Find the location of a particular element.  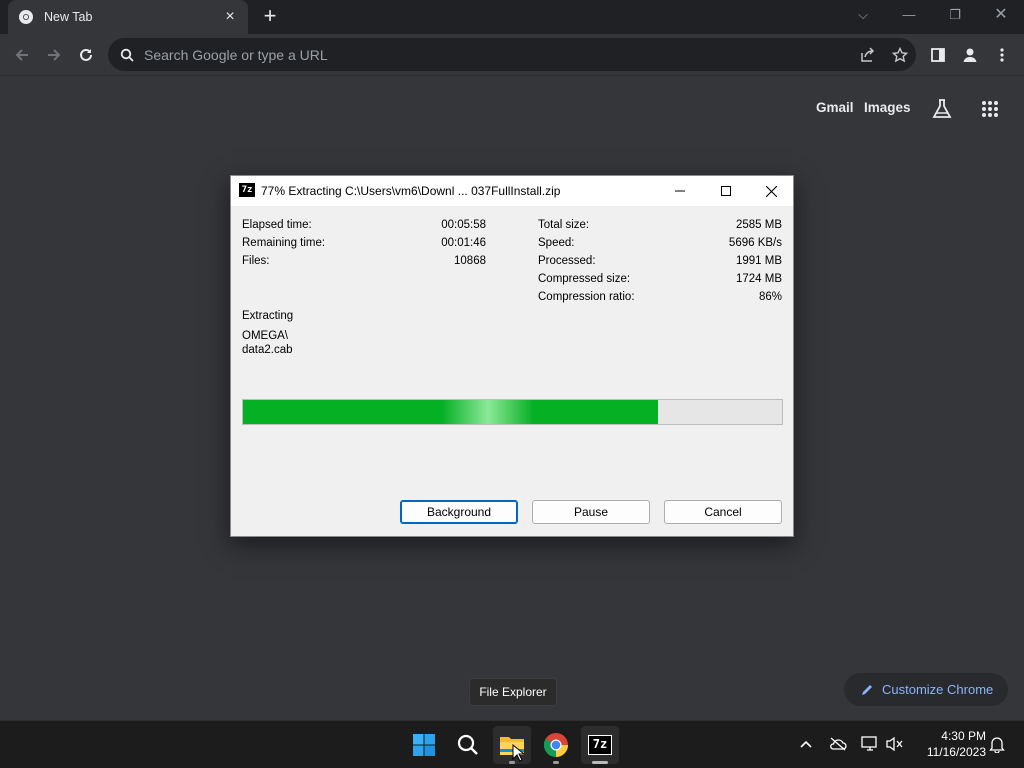

elapsed-time-value: 00:05:58 is located at coordinates (463, 225).